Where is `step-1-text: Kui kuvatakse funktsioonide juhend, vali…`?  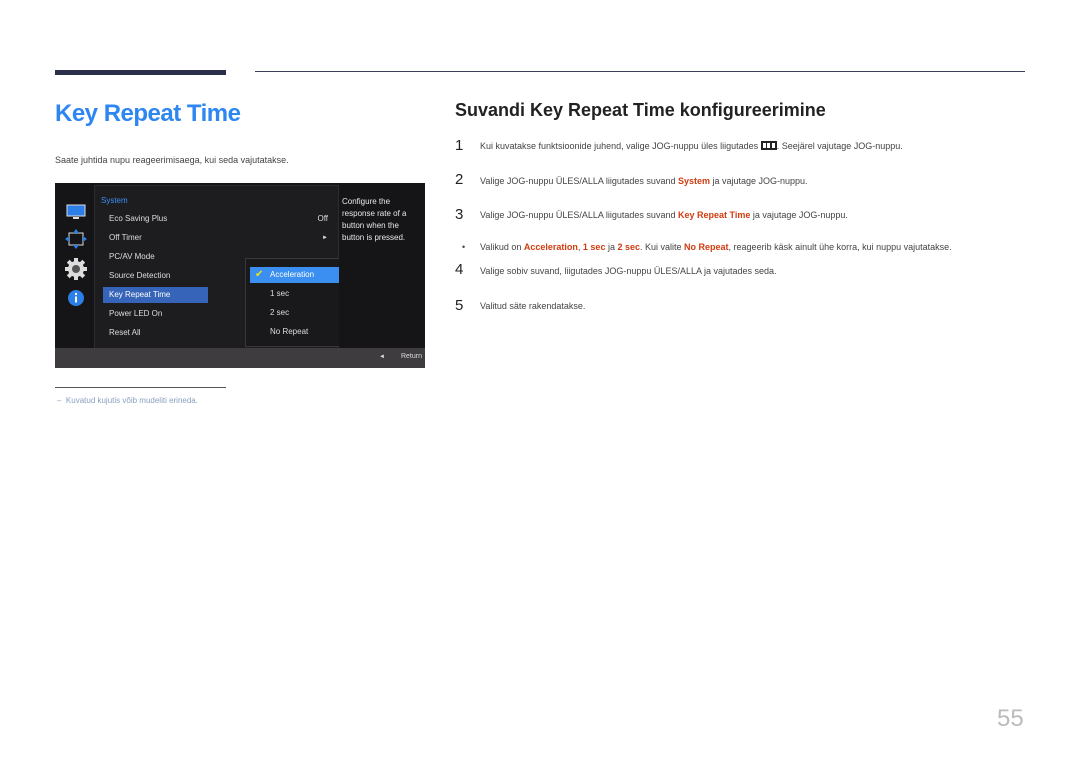
step-1-text: Kui kuvatakse funktsioonide juhend, vali… is located at coordinates (691, 146).